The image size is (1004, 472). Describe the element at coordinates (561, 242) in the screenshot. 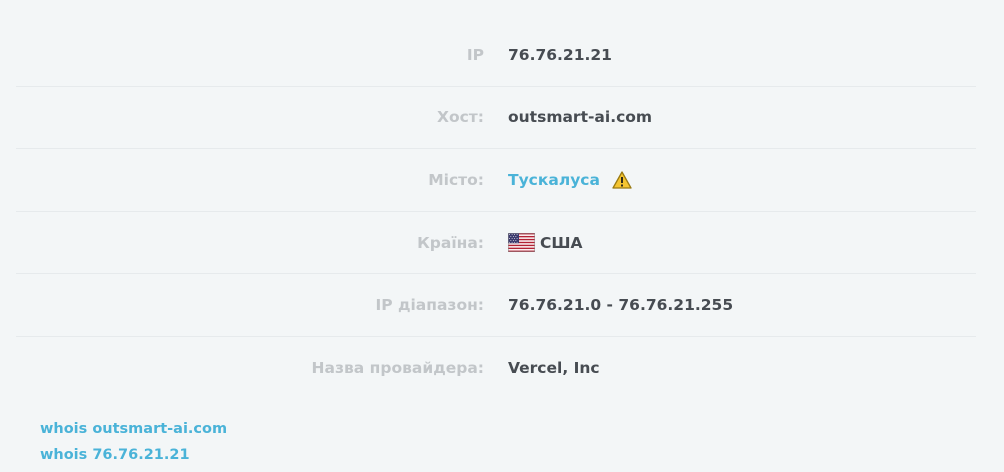

I see `country-name: США` at that location.